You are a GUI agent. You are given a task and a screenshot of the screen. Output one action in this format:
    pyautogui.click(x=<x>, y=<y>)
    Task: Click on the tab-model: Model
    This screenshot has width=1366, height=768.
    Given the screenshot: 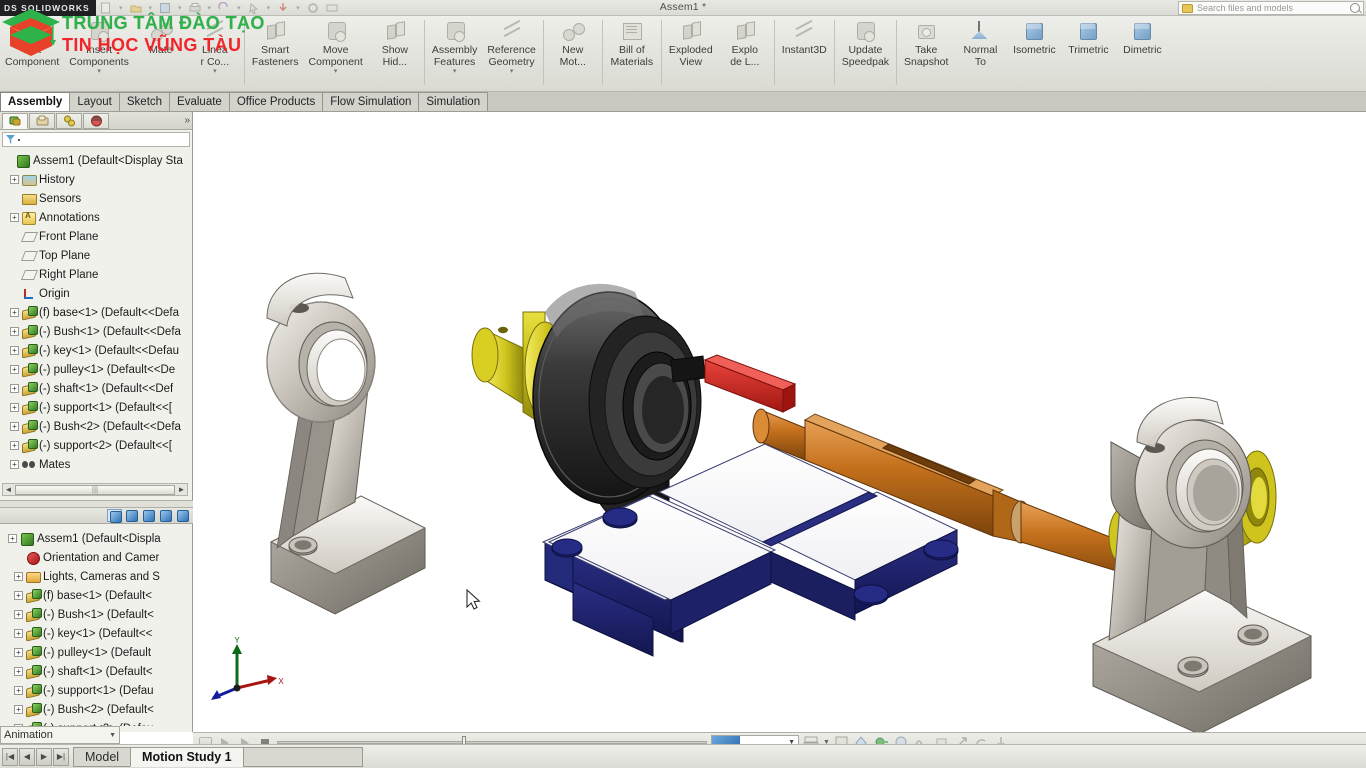 What is the action you would take?
    pyautogui.click(x=102, y=756)
    